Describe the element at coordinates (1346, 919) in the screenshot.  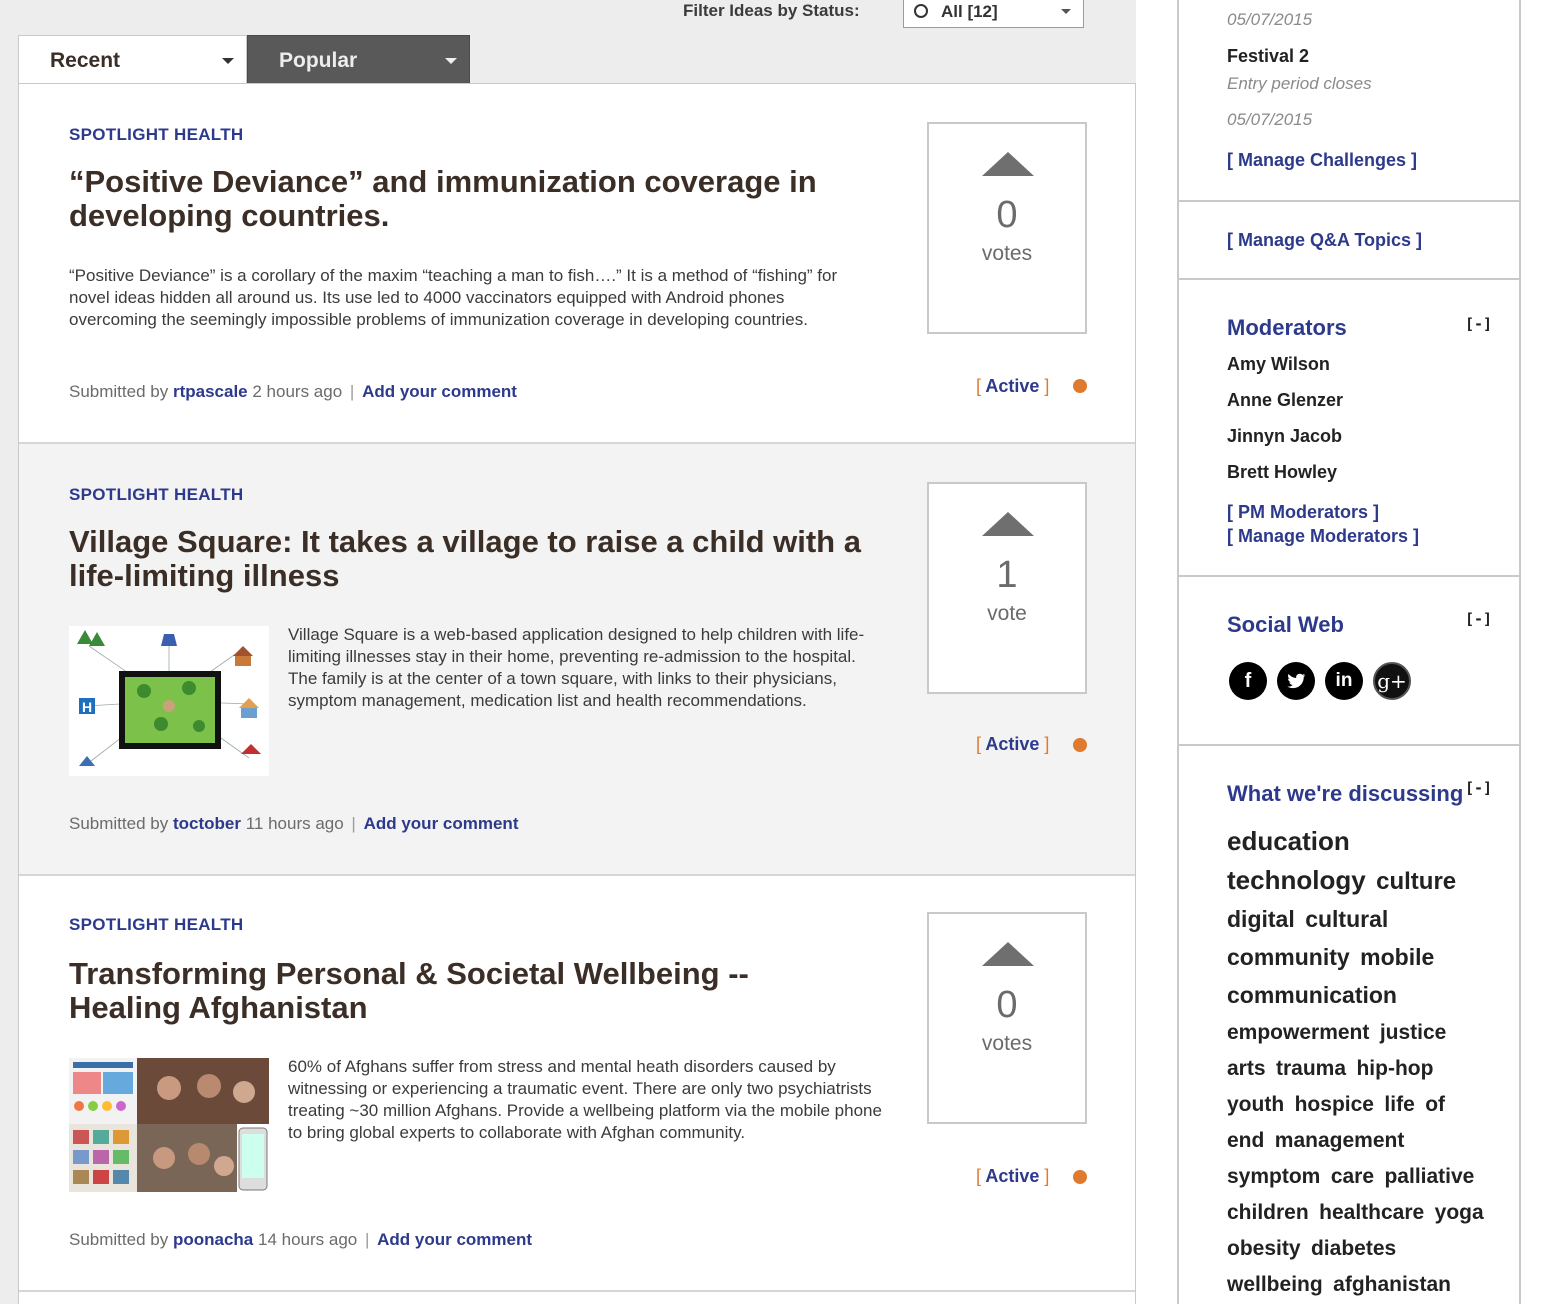
I see `tag-link: cultural` at that location.